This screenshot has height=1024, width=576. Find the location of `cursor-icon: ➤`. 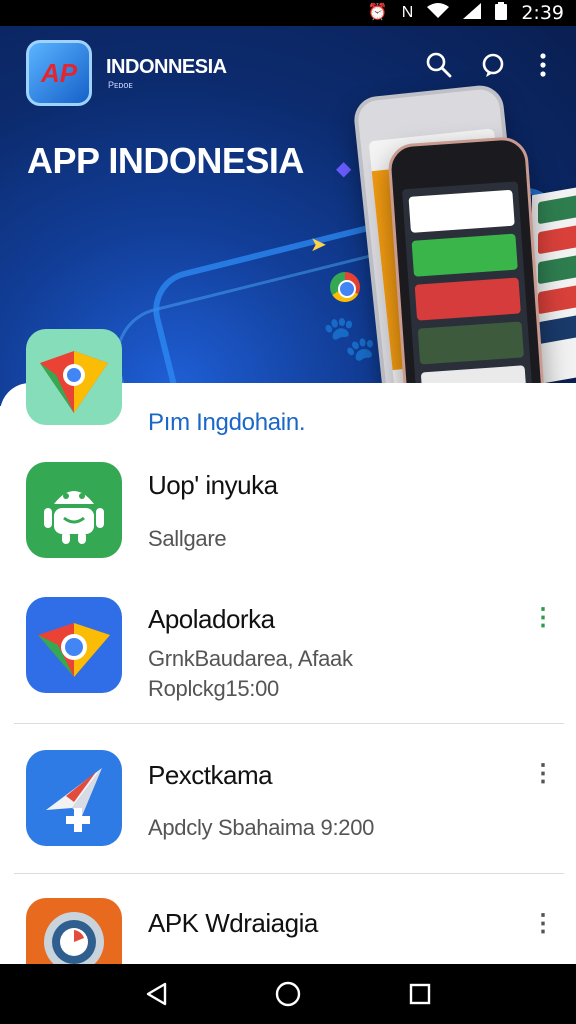

cursor-icon: ➤ is located at coordinates (318, 245).